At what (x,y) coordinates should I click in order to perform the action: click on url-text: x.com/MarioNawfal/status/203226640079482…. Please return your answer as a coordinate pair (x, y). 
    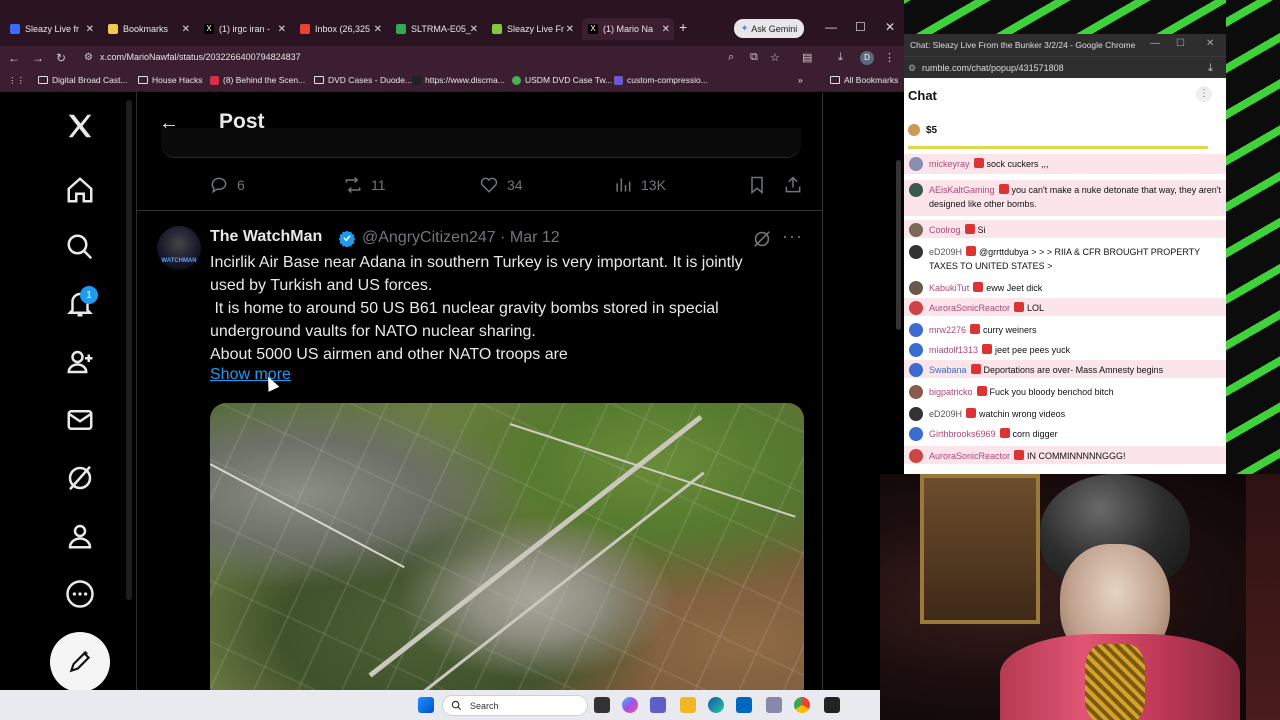
    Looking at the image, I should click on (200, 57).